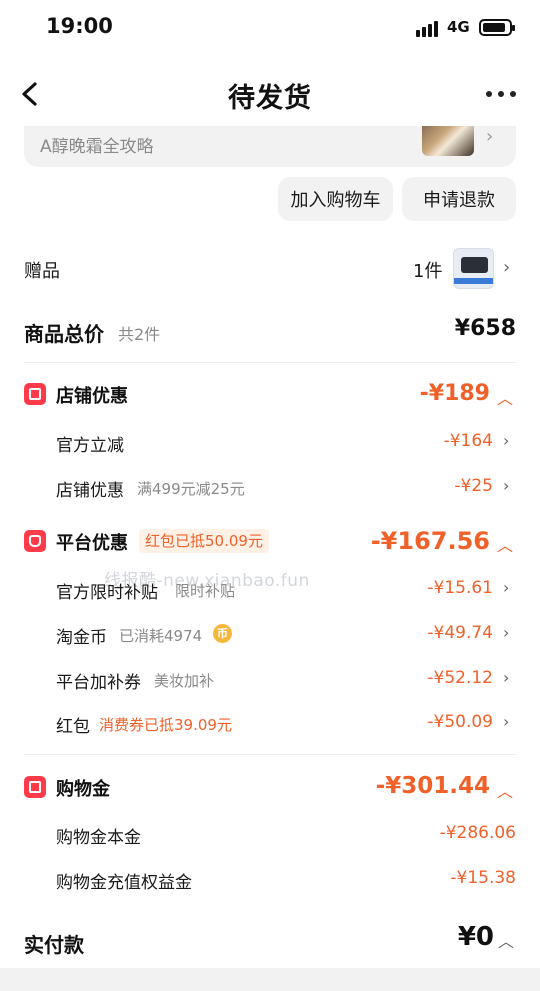 The image size is (540, 991). I want to click on platform-icon, so click(35, 541).